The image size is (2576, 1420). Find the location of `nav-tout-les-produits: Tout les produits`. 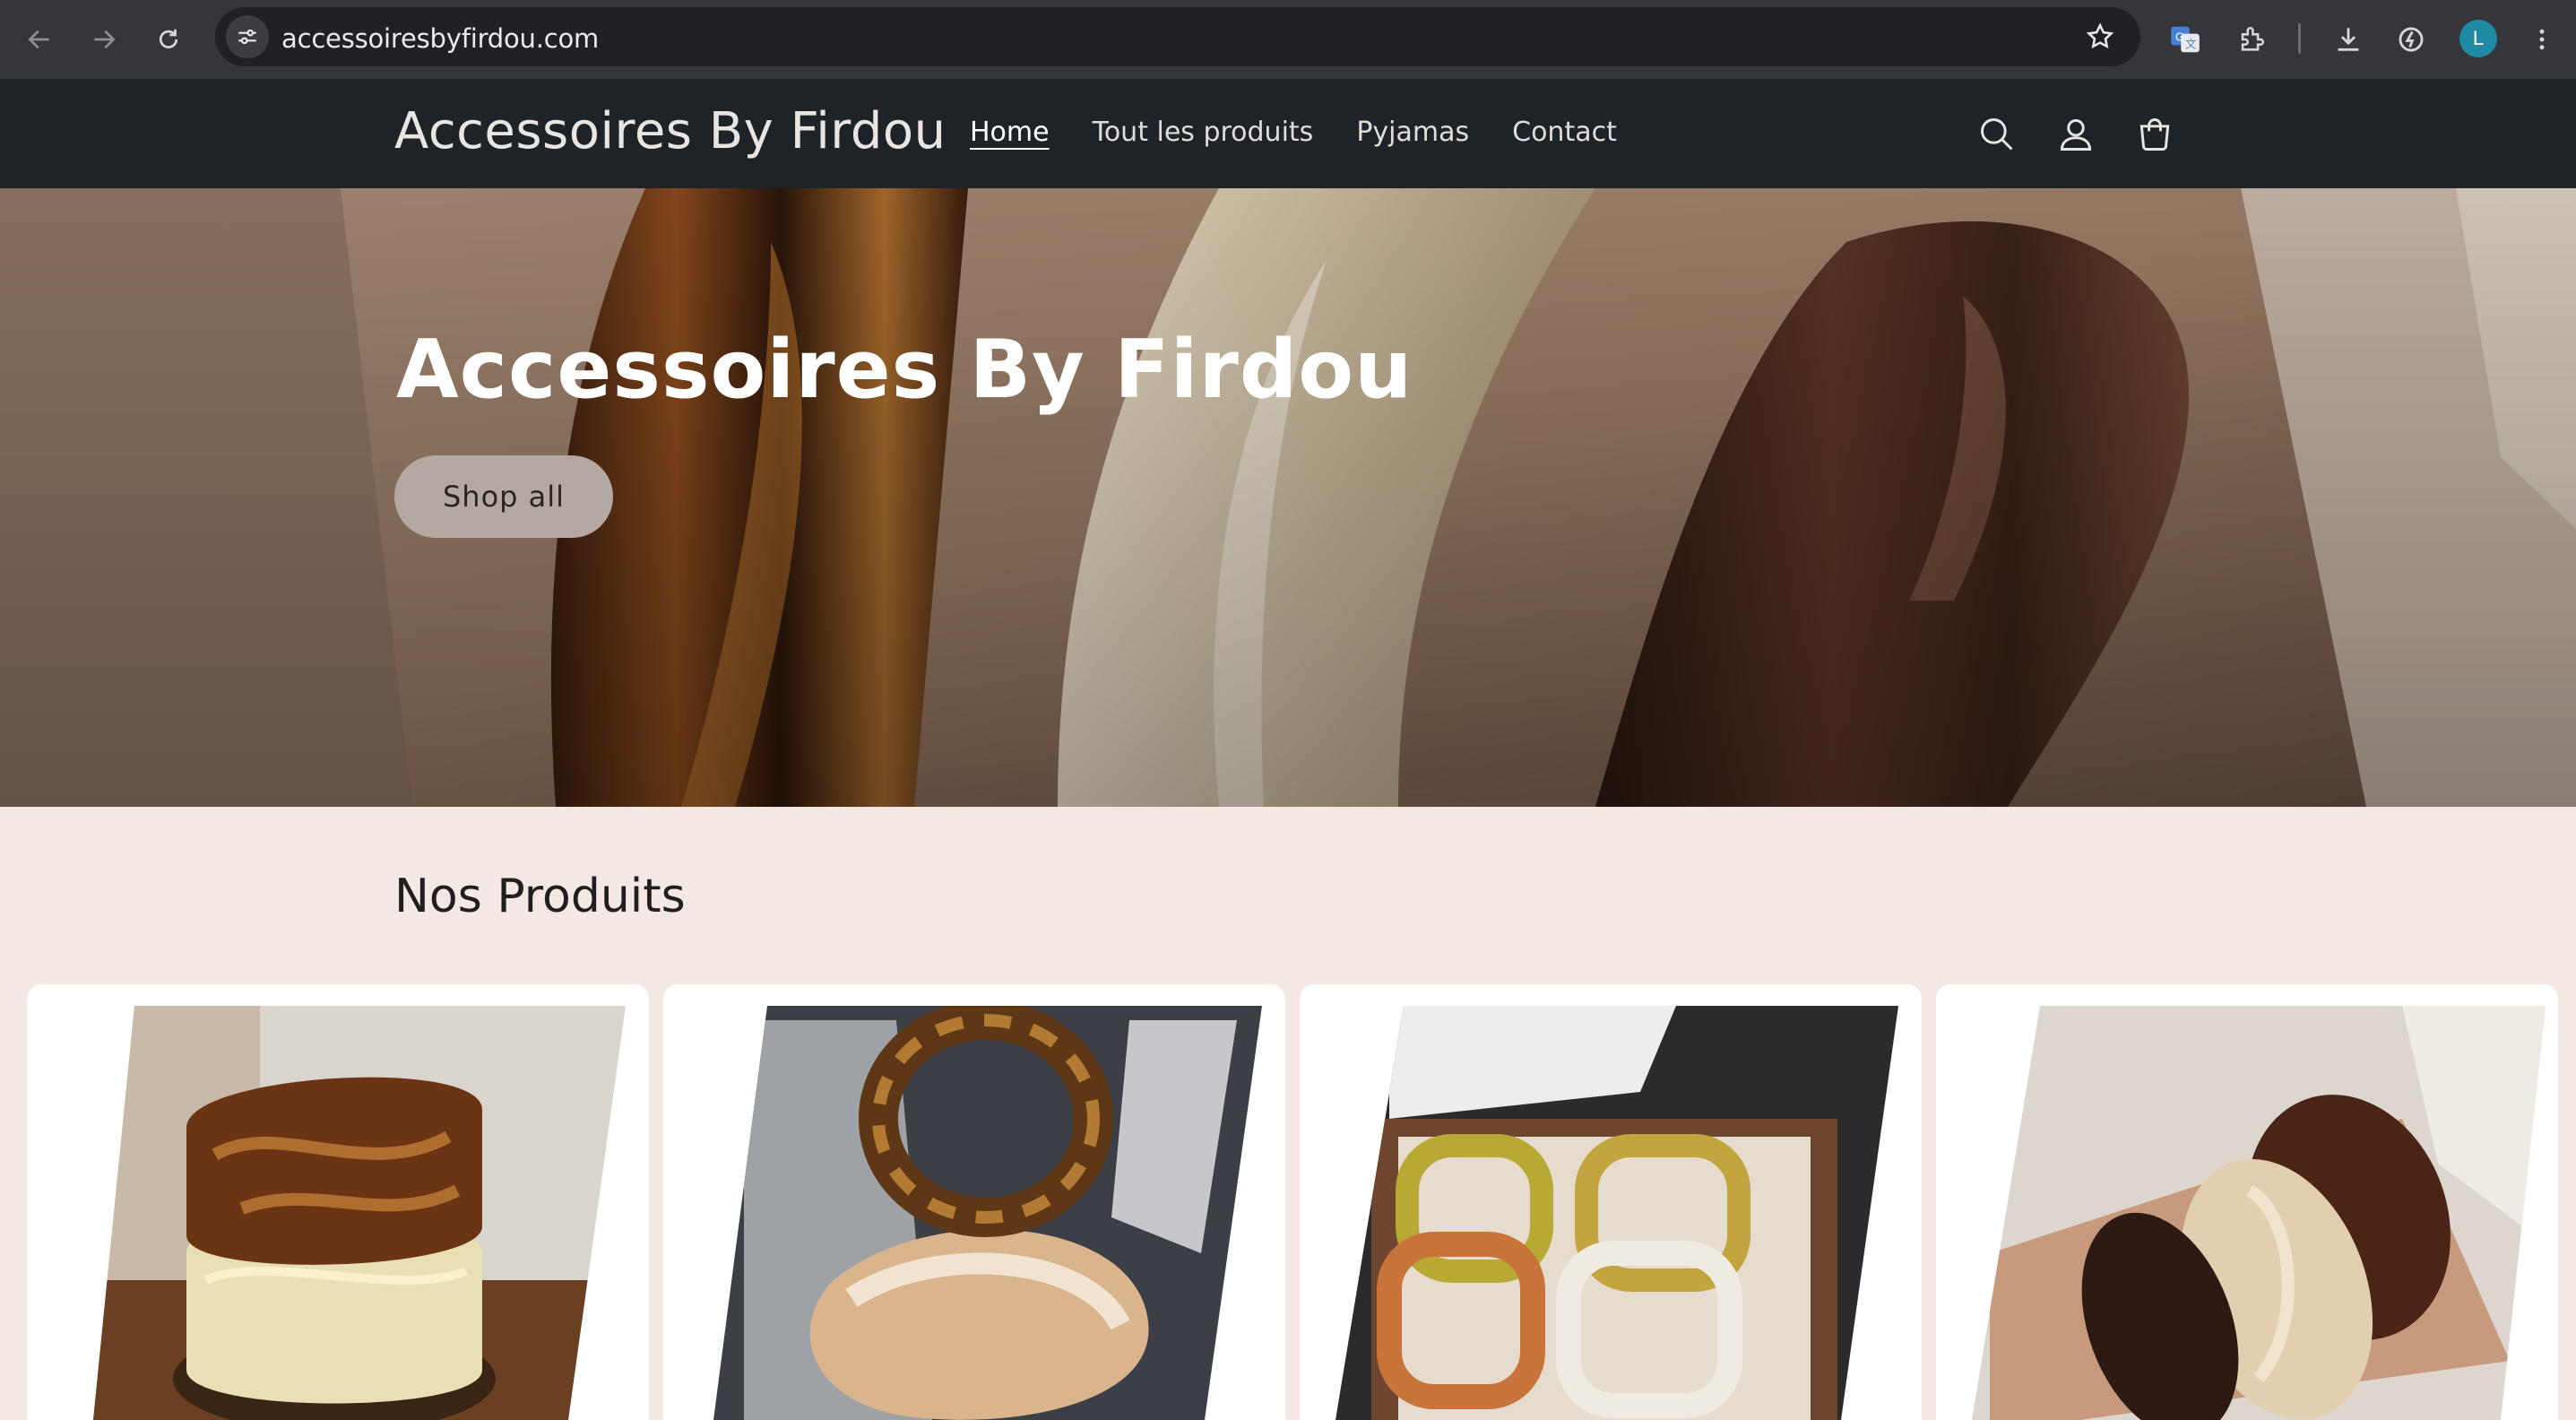

nav-tout-les-produits: Tout les produits is located at coordinates (1203, 132).